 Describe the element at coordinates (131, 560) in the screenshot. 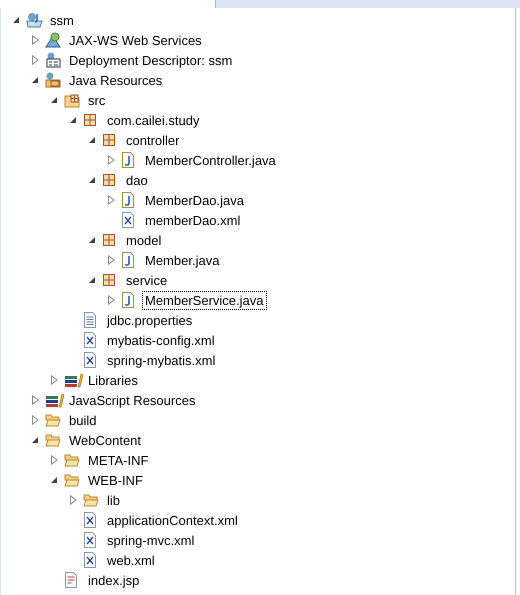

I see `tree-item: web.xml` at that location.